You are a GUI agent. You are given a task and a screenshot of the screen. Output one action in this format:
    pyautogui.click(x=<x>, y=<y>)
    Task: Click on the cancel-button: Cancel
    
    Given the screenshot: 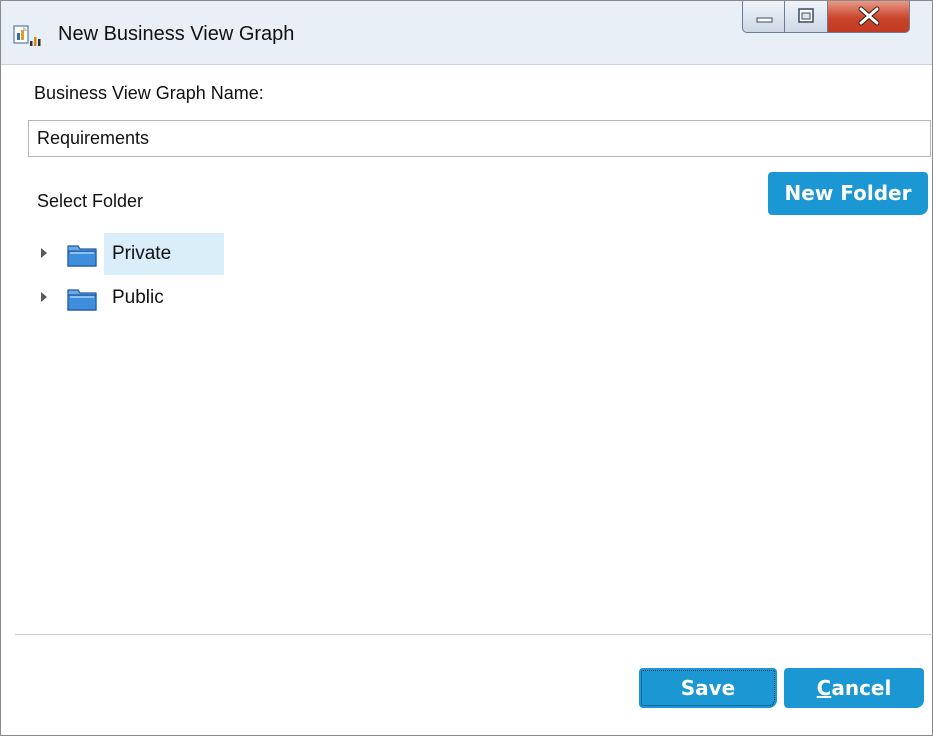 What is the action you would take?
    pyautogui.click(x=854, y=688)
    